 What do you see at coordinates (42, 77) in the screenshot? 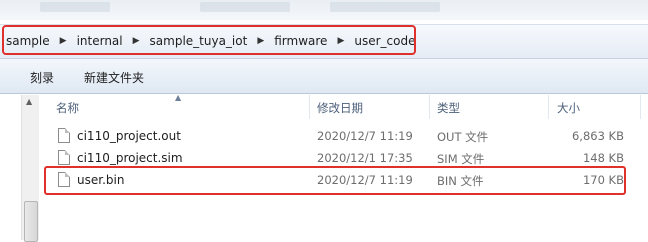
I see `burn-button: 刻录` at bounding box center [42, 77].